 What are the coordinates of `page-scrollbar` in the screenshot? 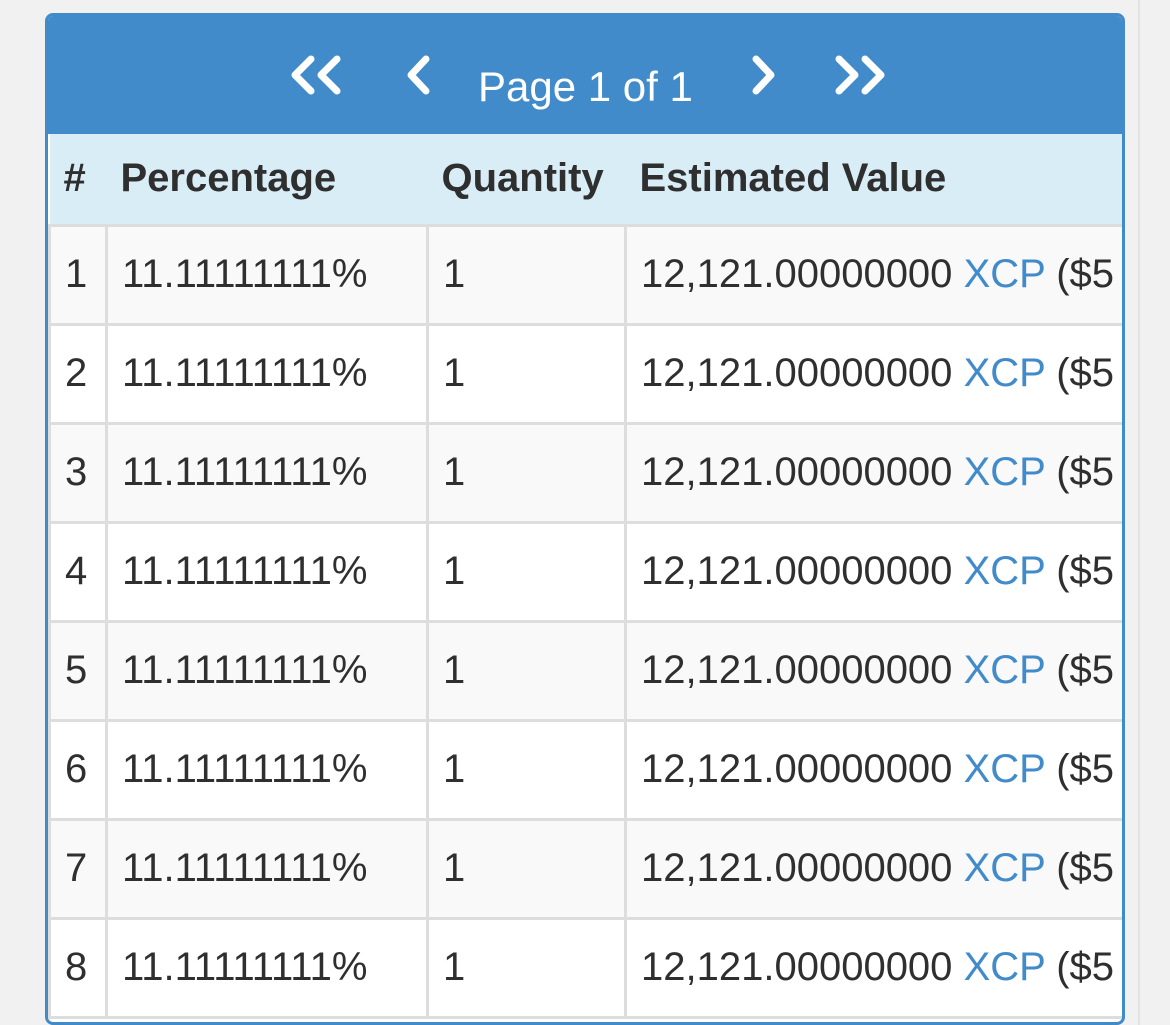 It's located at (1154, 512).